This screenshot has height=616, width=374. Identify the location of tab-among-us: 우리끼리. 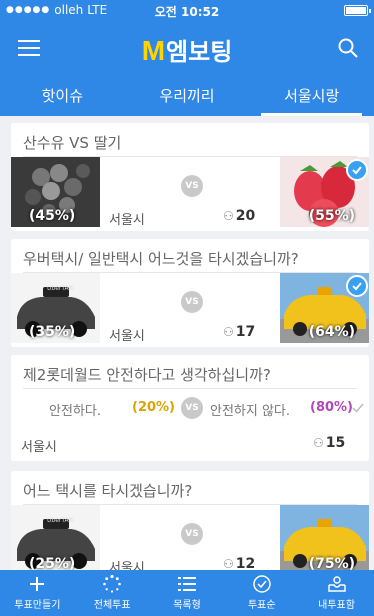
(187, 96).